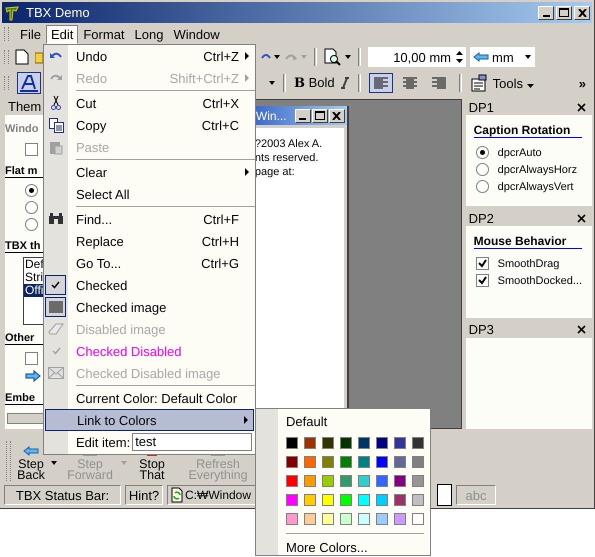 This screenshot has height=557, width=595. I want to click on menu-item: Clear, so click(149, 172).